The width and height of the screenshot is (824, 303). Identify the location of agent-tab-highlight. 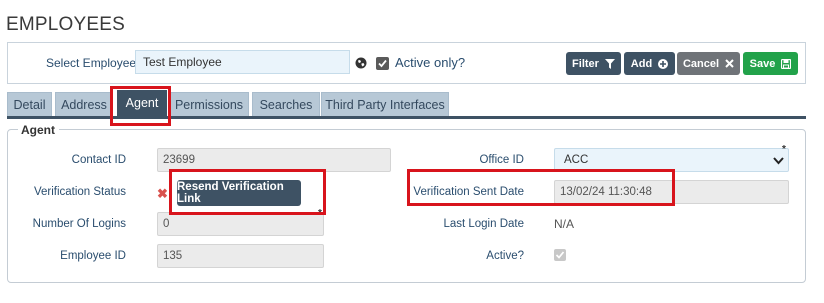
(140, 106).